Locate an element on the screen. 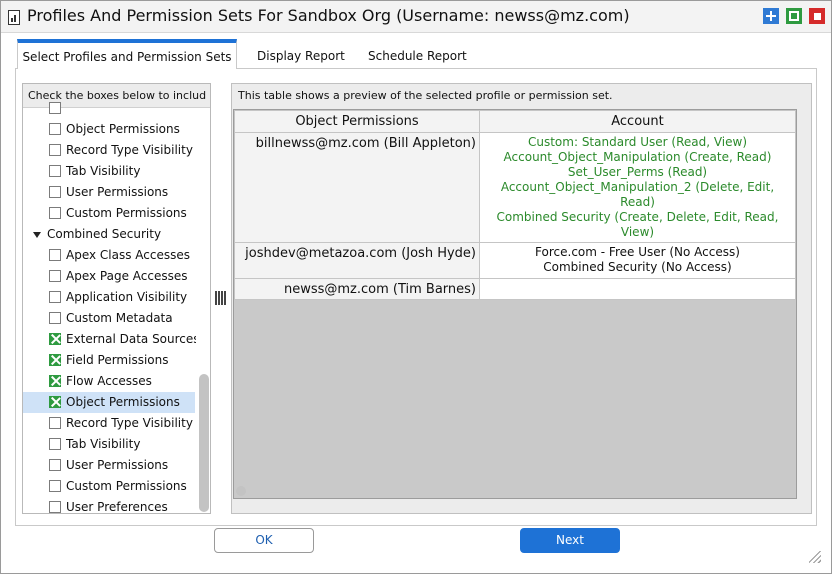  tab-display-report: Display Report is located at coordinates (301, 54).